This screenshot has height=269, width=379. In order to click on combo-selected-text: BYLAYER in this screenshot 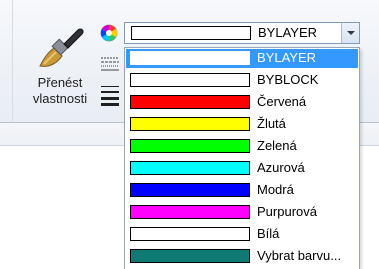, I will do `click(288, 32)`.